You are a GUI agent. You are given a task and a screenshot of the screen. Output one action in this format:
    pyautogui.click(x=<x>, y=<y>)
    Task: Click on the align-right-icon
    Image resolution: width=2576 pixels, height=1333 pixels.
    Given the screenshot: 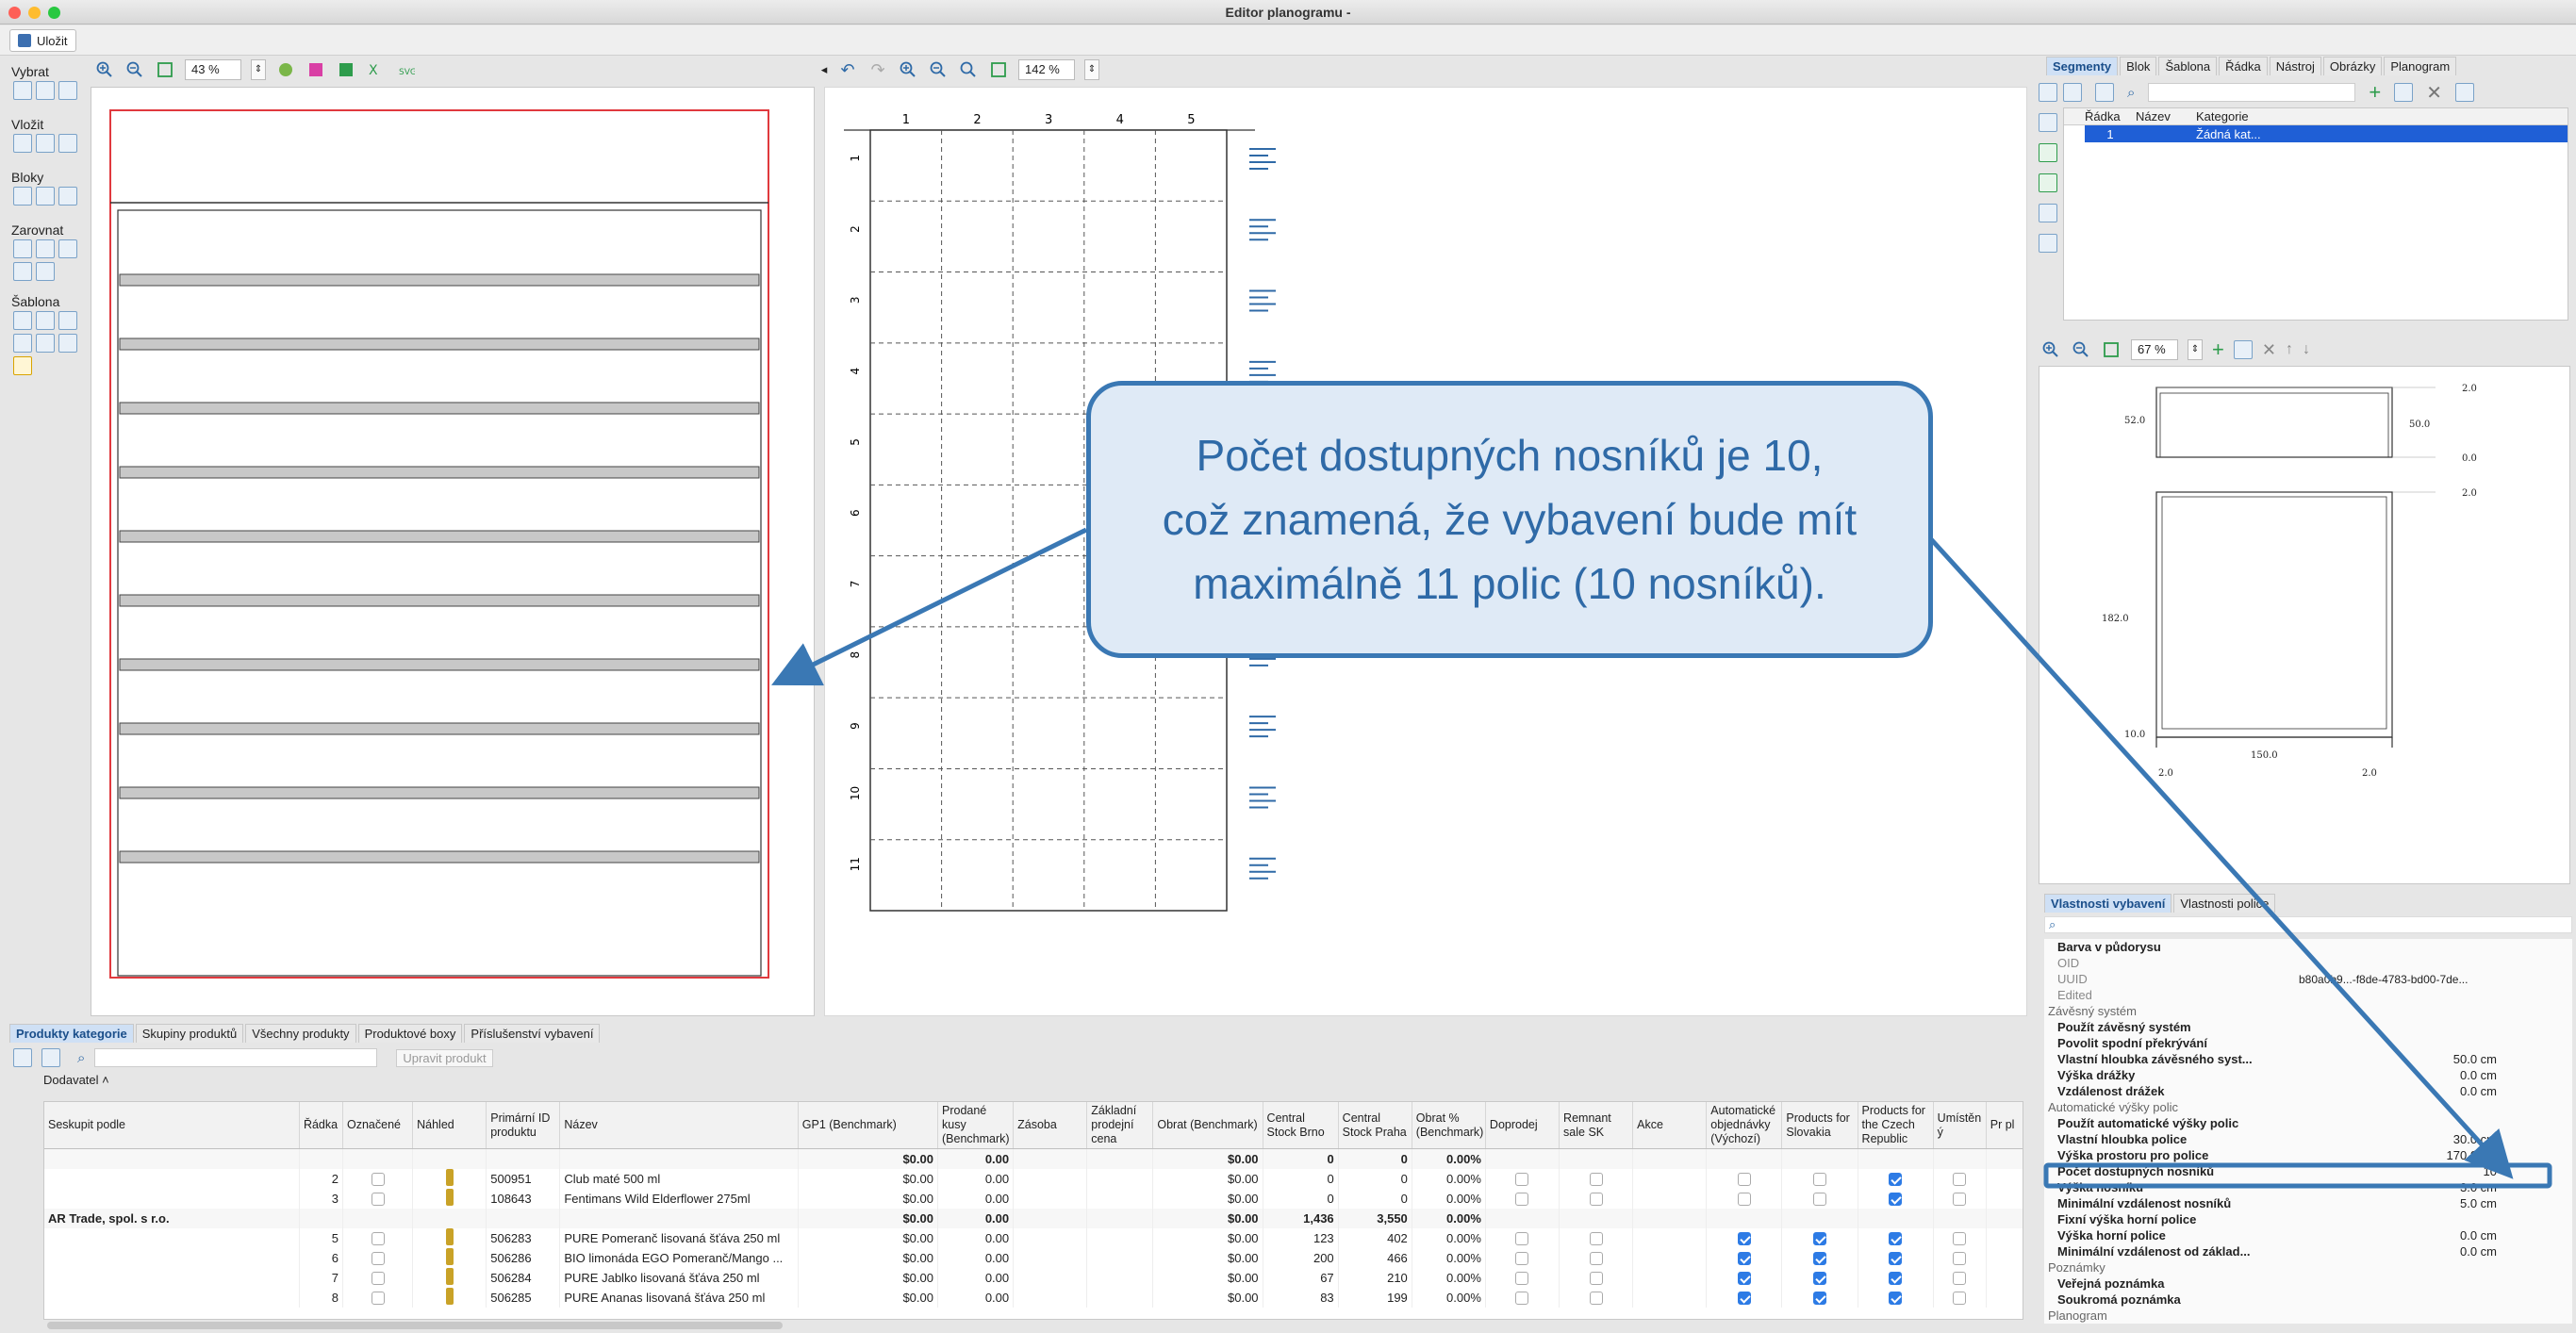 What is the action you would take?
    pyautogui.click(x=67, y=248)
    